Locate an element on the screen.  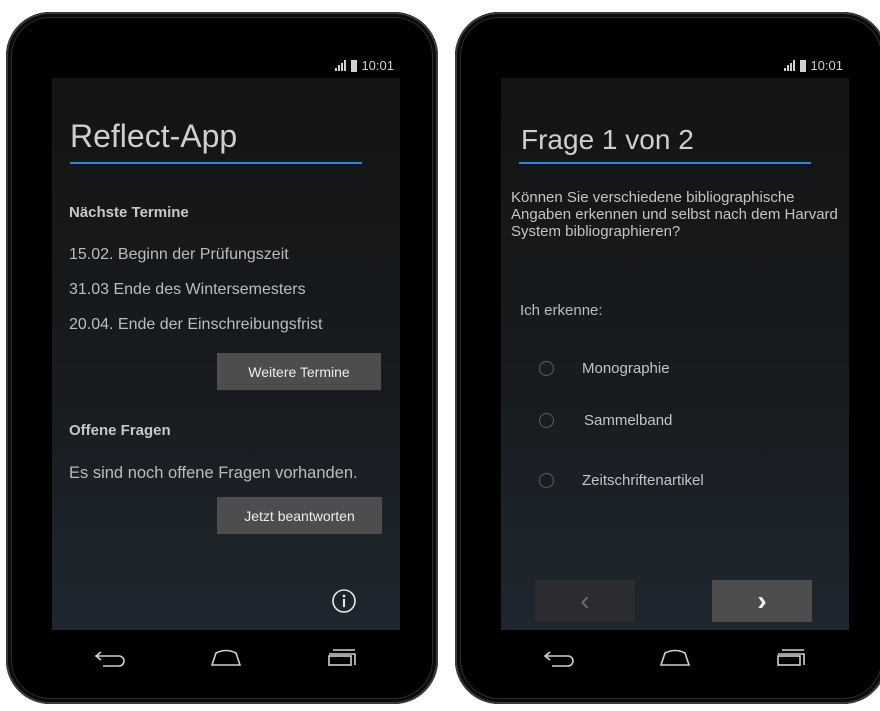
option-zeitschriftenartikel: Zeitschriftenartikel is located at coordinates (621, 480).